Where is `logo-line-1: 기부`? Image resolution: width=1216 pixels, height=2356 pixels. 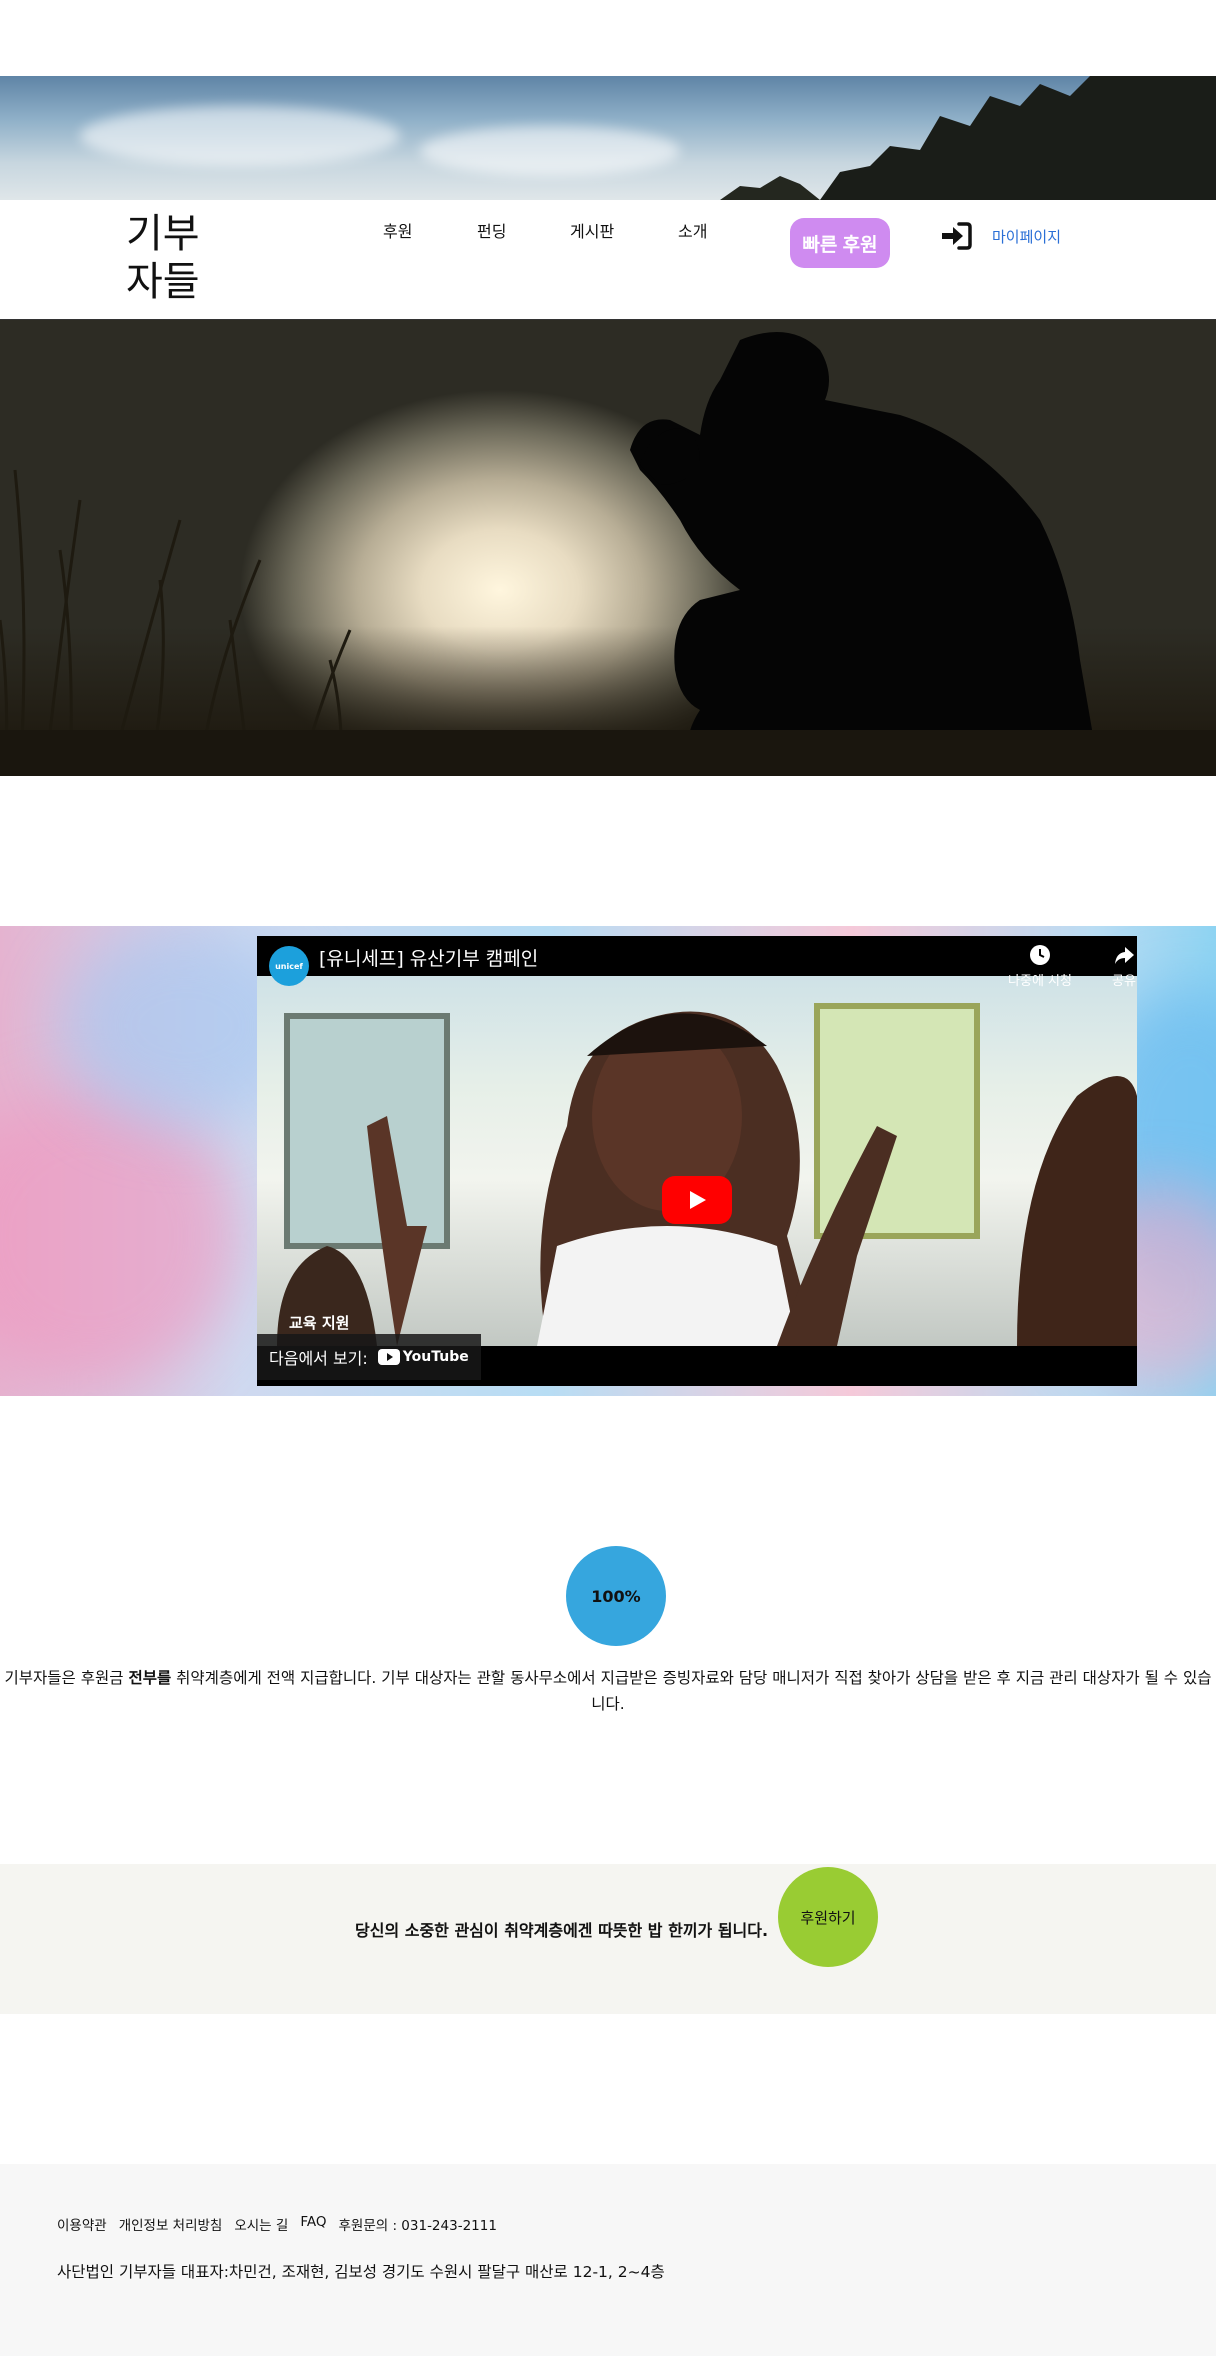 logo-line-1: 기부 is located at coordinates (163, 234).